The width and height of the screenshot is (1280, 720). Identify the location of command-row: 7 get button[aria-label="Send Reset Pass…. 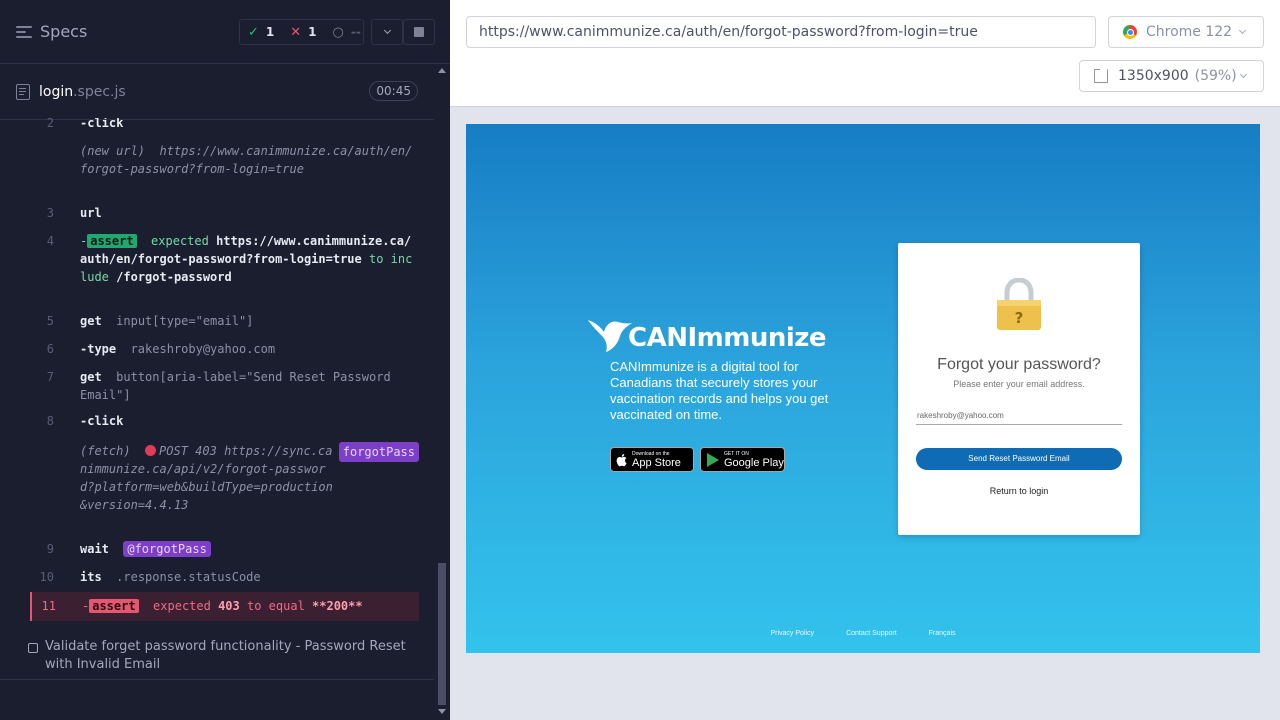
(224, 386).